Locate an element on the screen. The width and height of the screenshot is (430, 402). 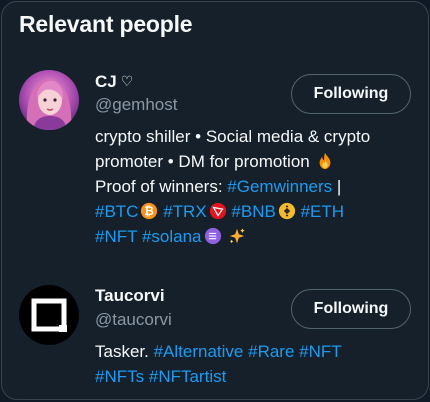
bio-line: promoter • DM for promotion is located at coordinates (255, 161).